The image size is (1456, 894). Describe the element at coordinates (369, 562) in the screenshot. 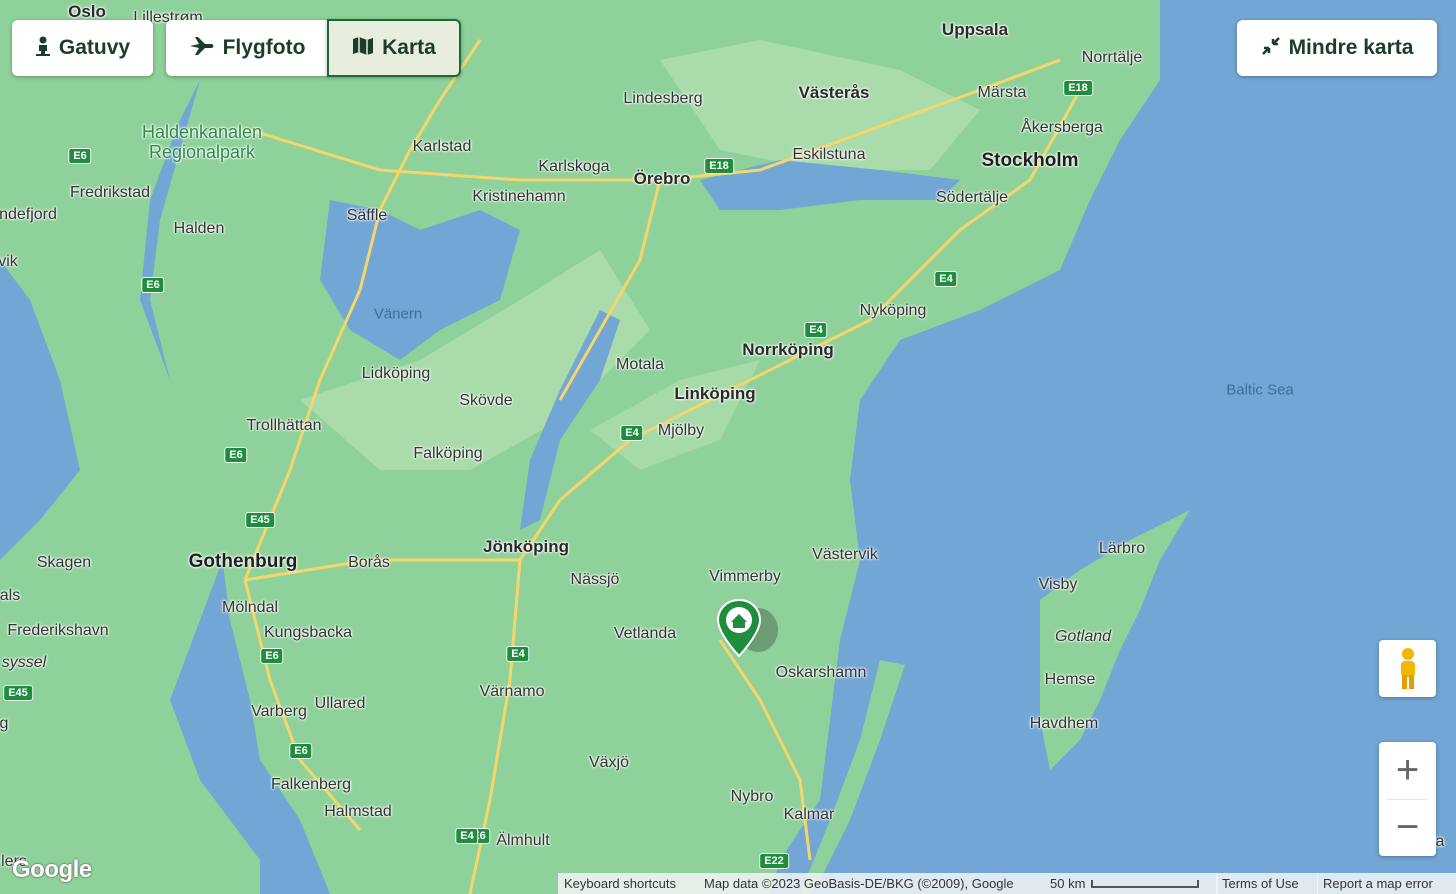

I see `city-label: Borås` at that location.